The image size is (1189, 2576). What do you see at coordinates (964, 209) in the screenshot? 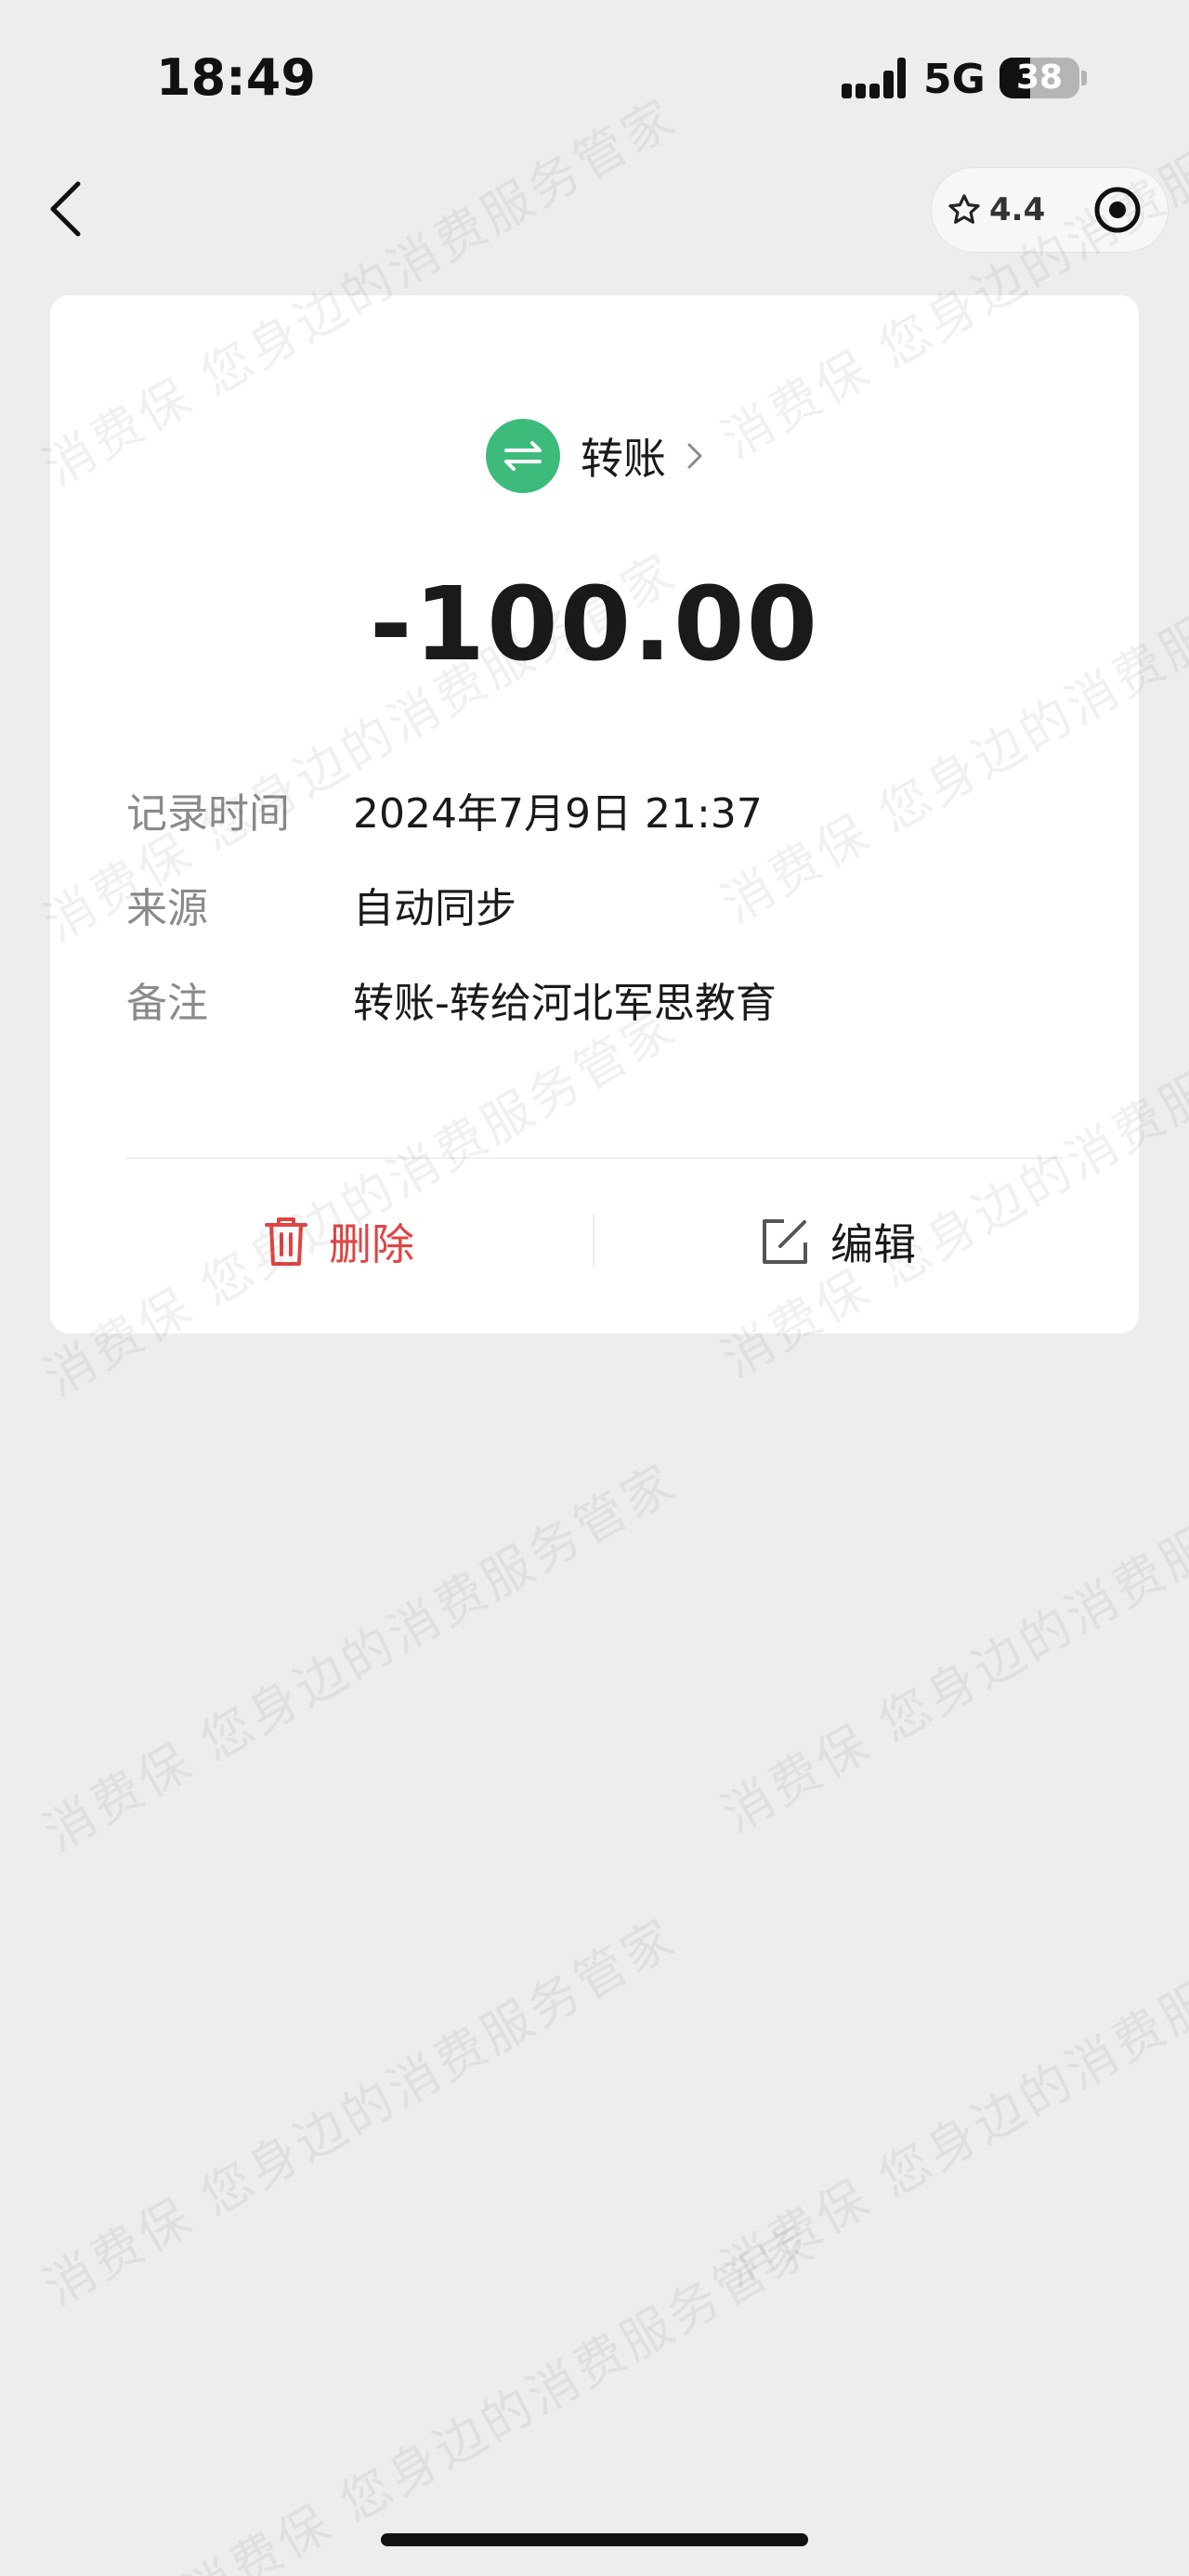
I see `star-outline-icon` at bounding box center [964, 209].